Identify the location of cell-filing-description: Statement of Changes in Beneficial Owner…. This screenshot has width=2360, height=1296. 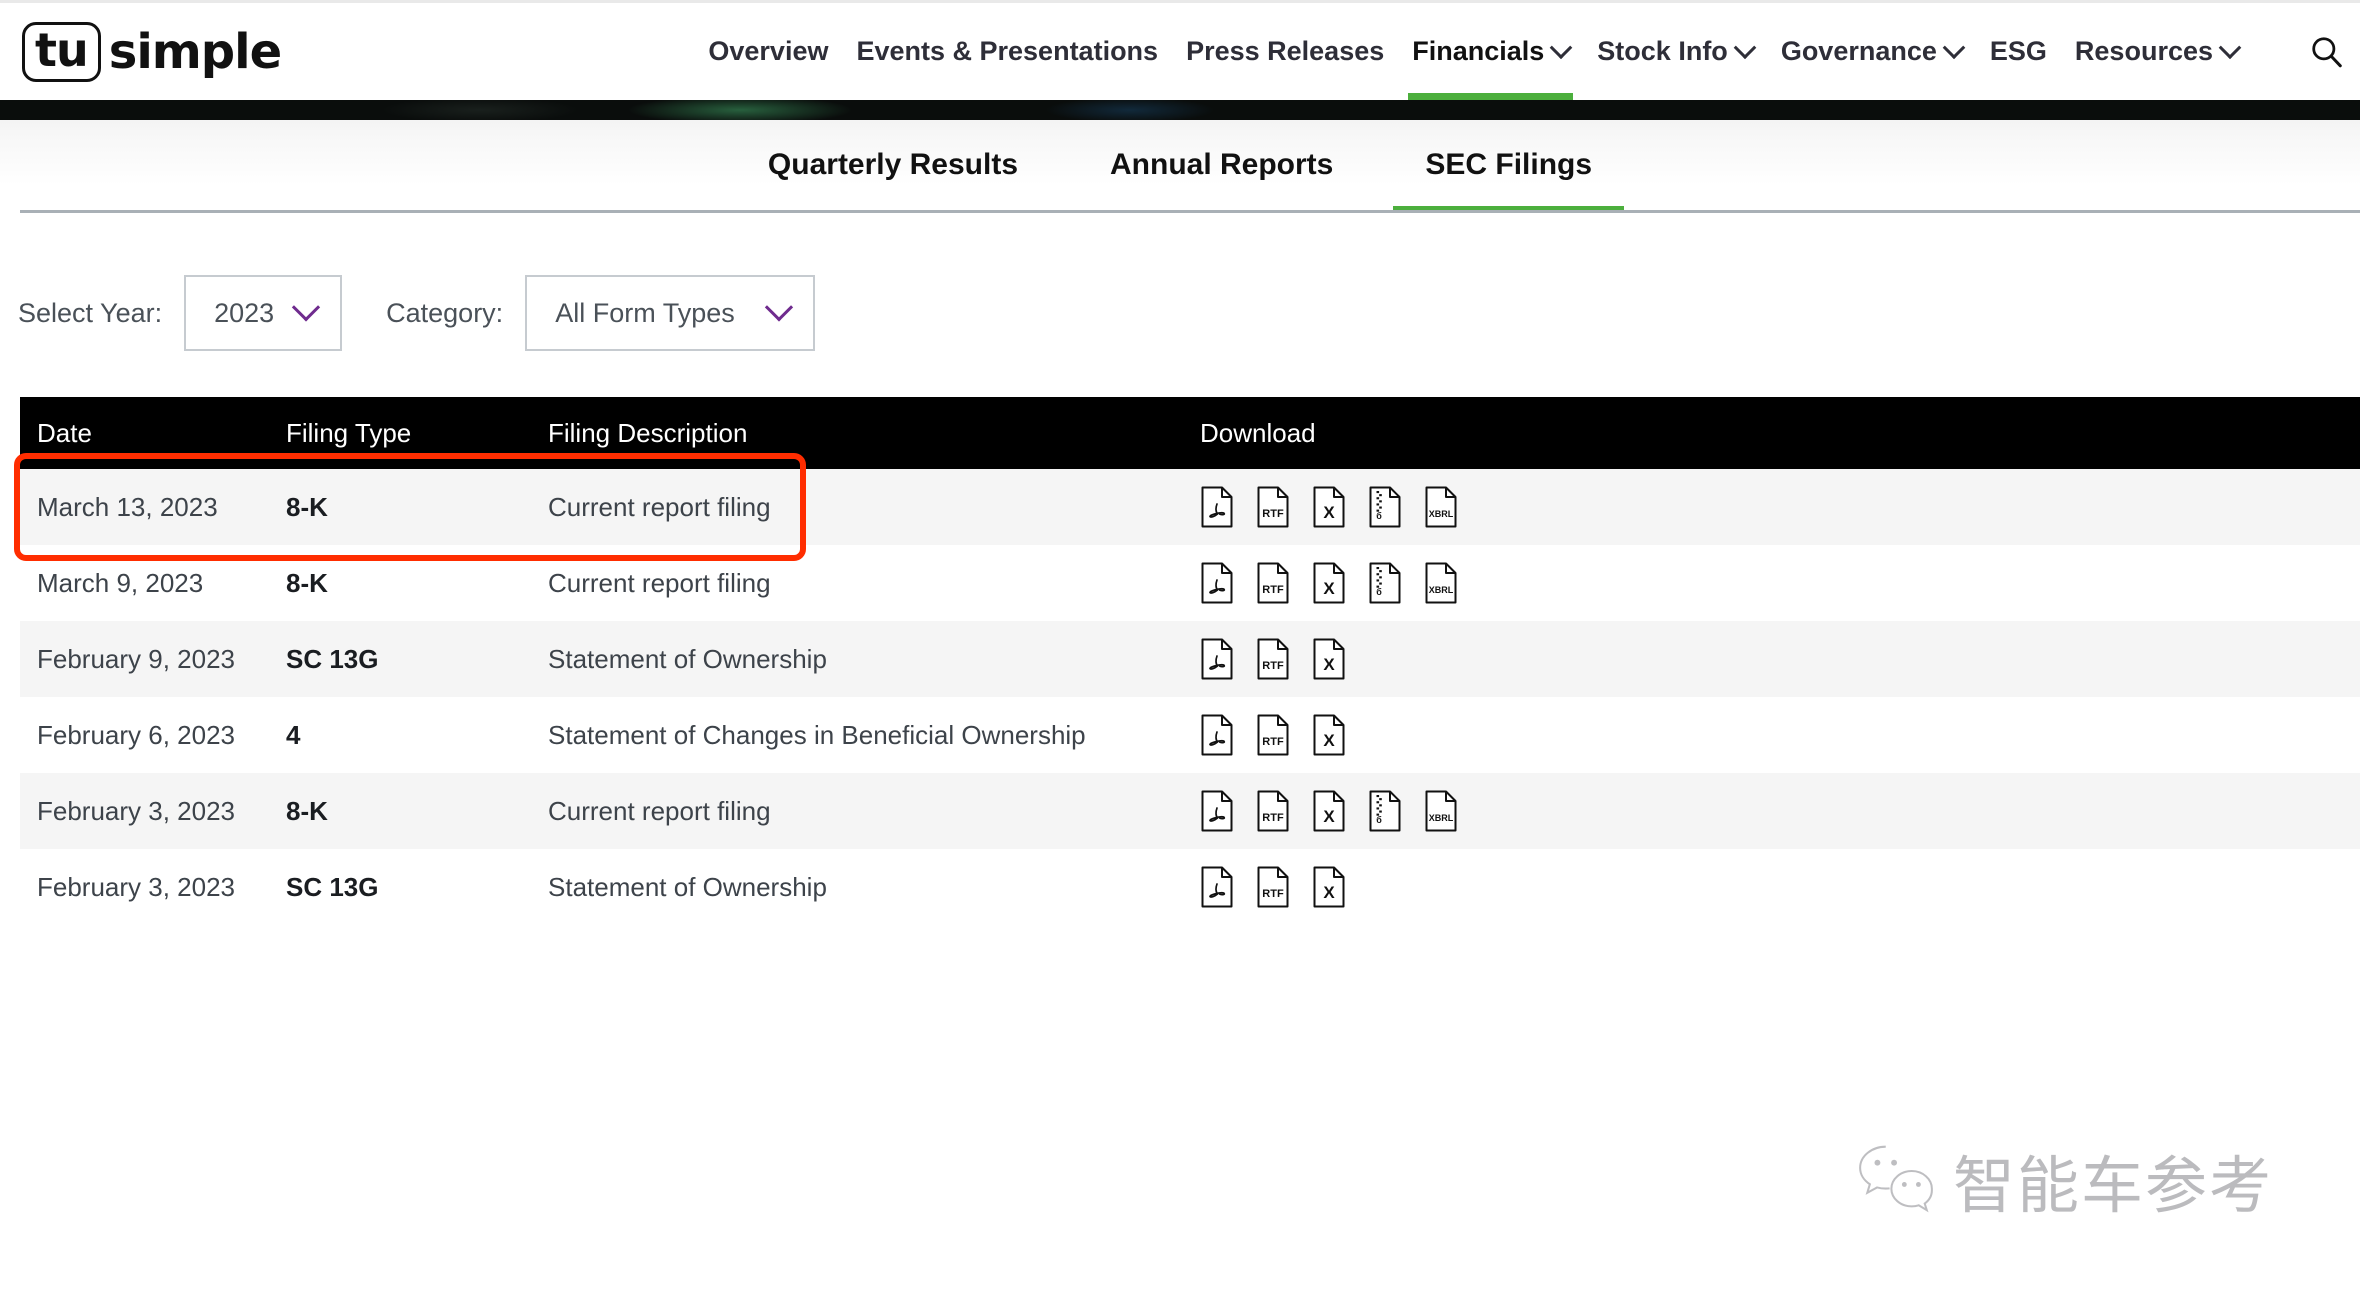
(817, 734).